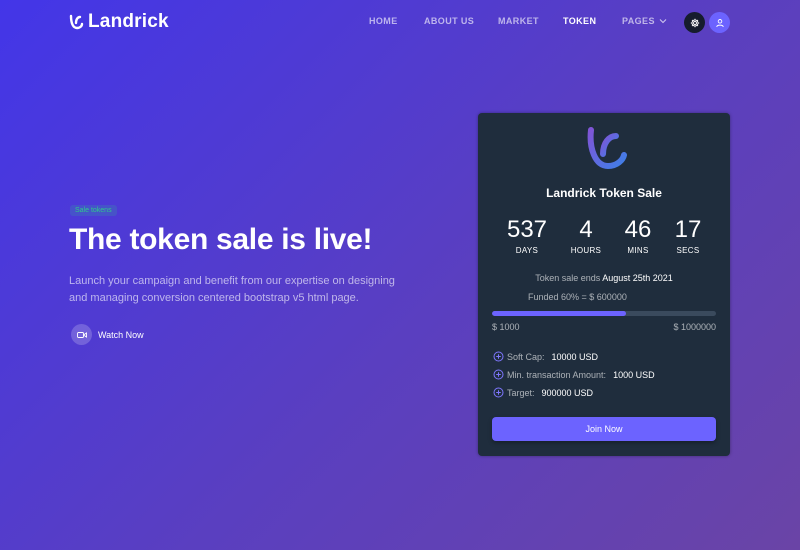 The image size is (800, 550). What do you see at coordinates (559, 313) in the screenshot?
I see `funding-progress-fill` at bounding box center [559, 313].